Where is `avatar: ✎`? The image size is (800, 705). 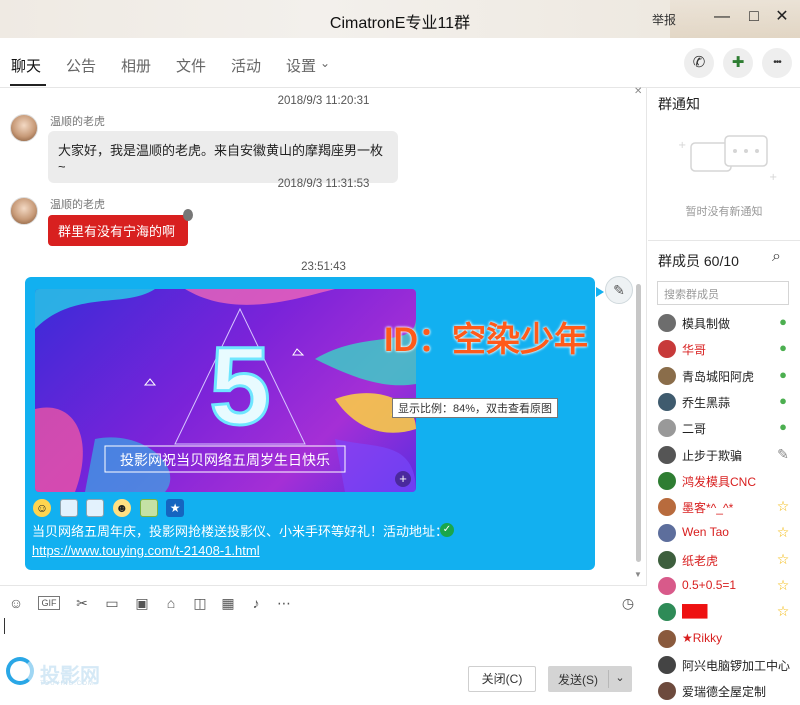 avatar: ✎ is located at coordinates (619, 290).